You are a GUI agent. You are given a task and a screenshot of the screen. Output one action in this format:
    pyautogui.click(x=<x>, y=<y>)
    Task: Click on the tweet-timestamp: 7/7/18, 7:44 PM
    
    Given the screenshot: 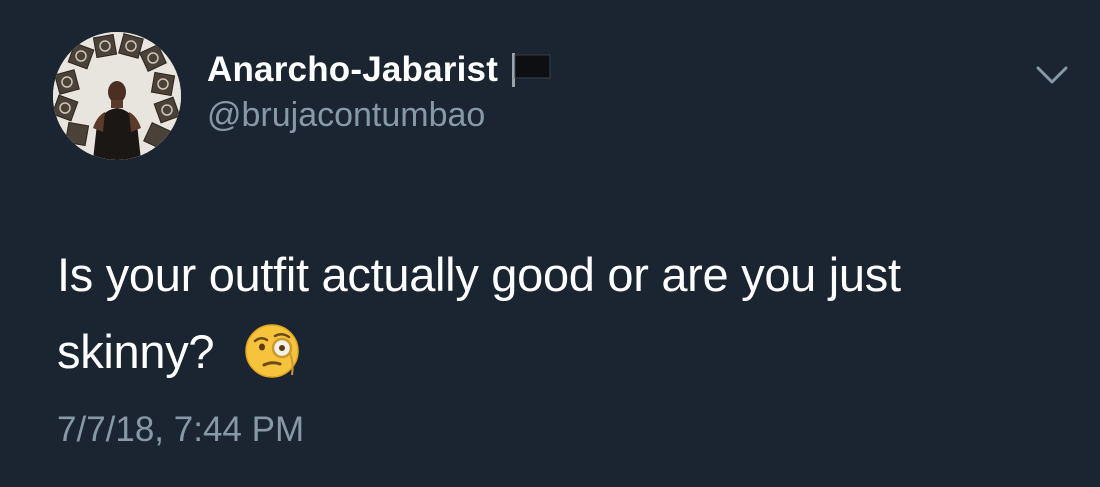 What is the action you would take?
    pyautogui.click(x=180, y=430)
    